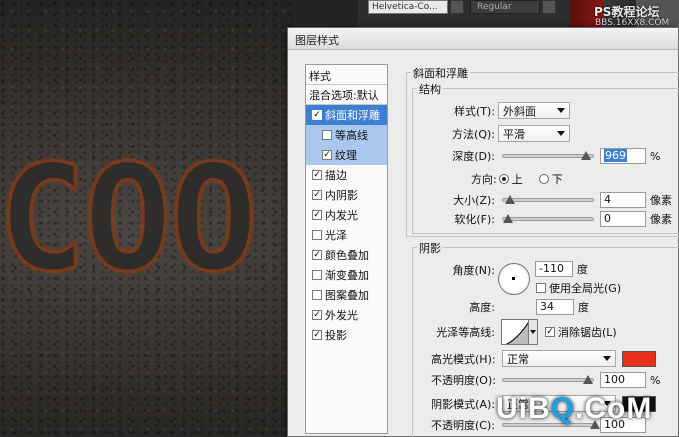  I want to click on style-item-4: ✓ 内阴影, so click(346, 195).